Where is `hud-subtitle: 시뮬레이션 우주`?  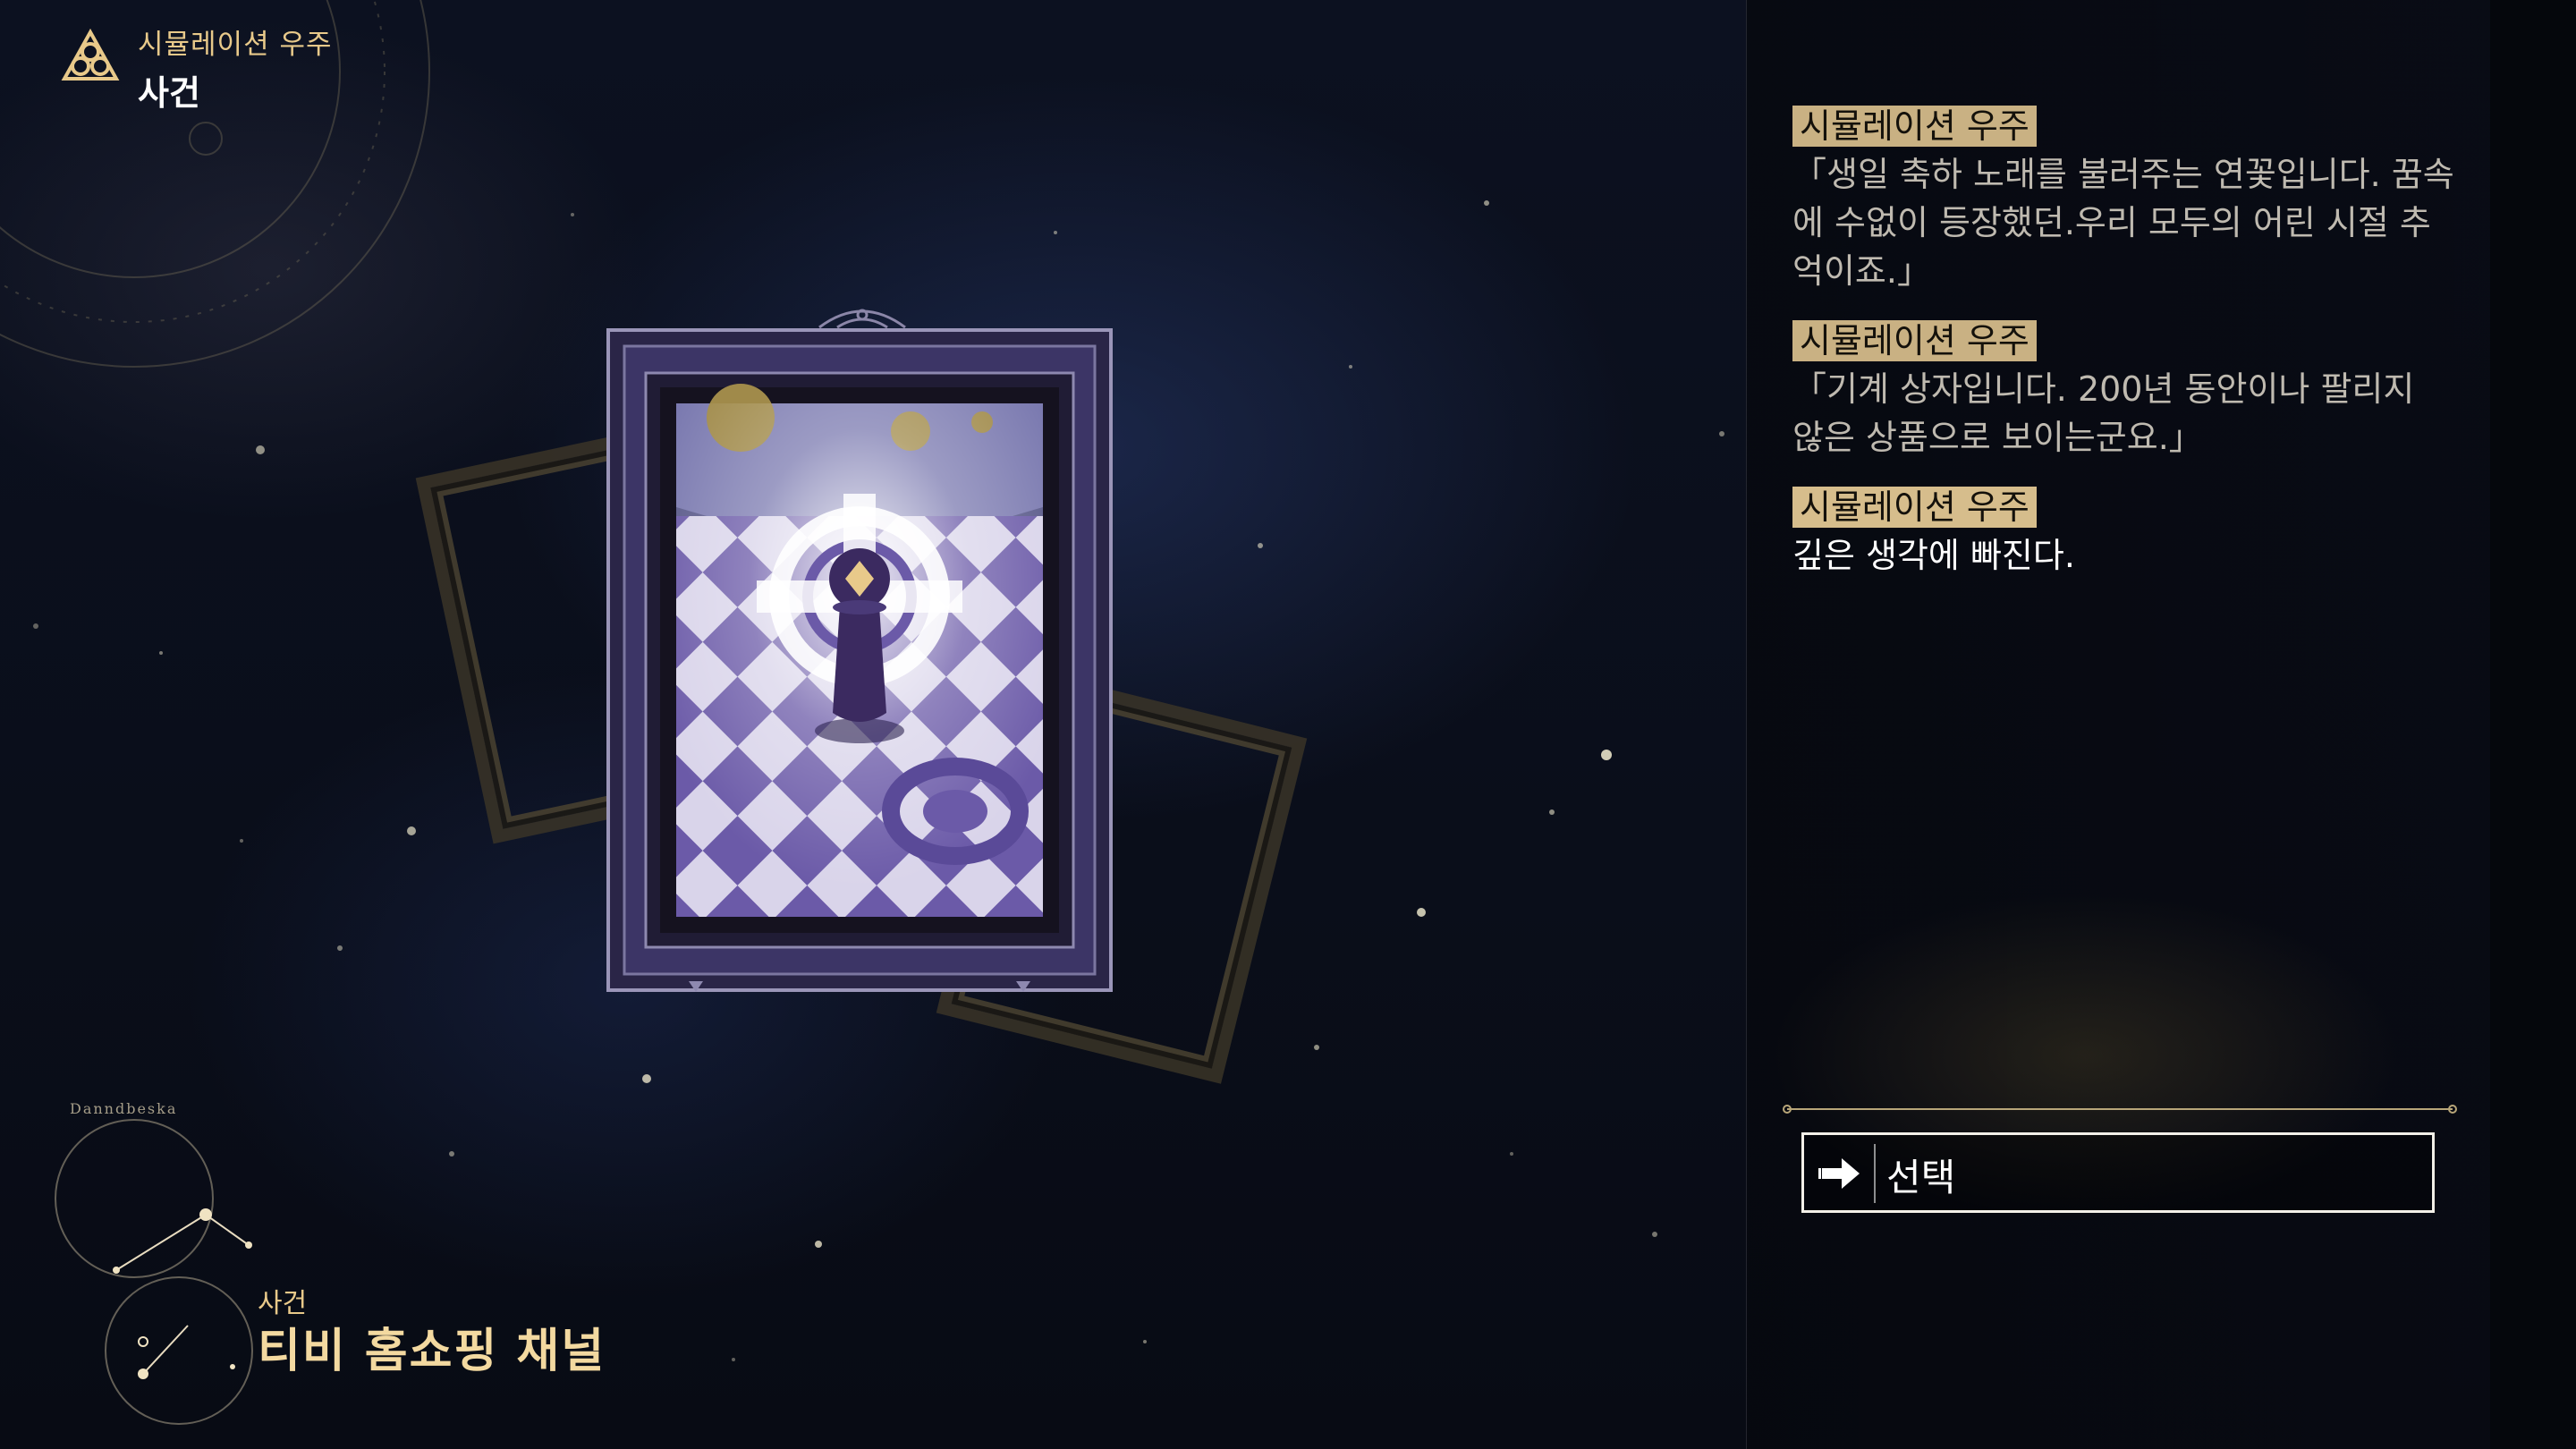
hud-subtitle: 시뮬레이션 우주 is located at coordinates (235, 45).